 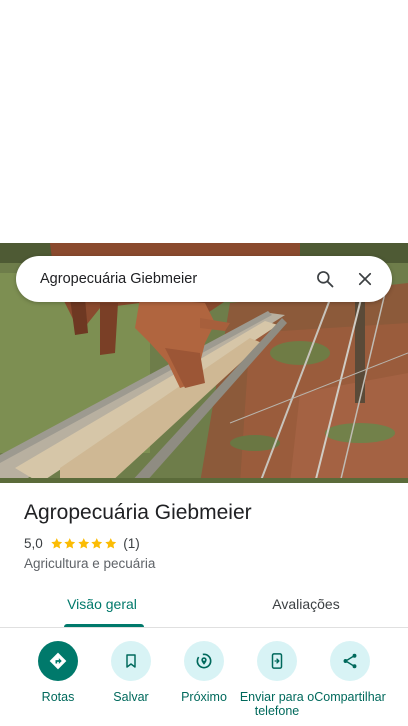 What do you see at coordinates (204, 697) in the screenshot?
I see `nearby-label: Próximo` at bounding box center [204, 697].